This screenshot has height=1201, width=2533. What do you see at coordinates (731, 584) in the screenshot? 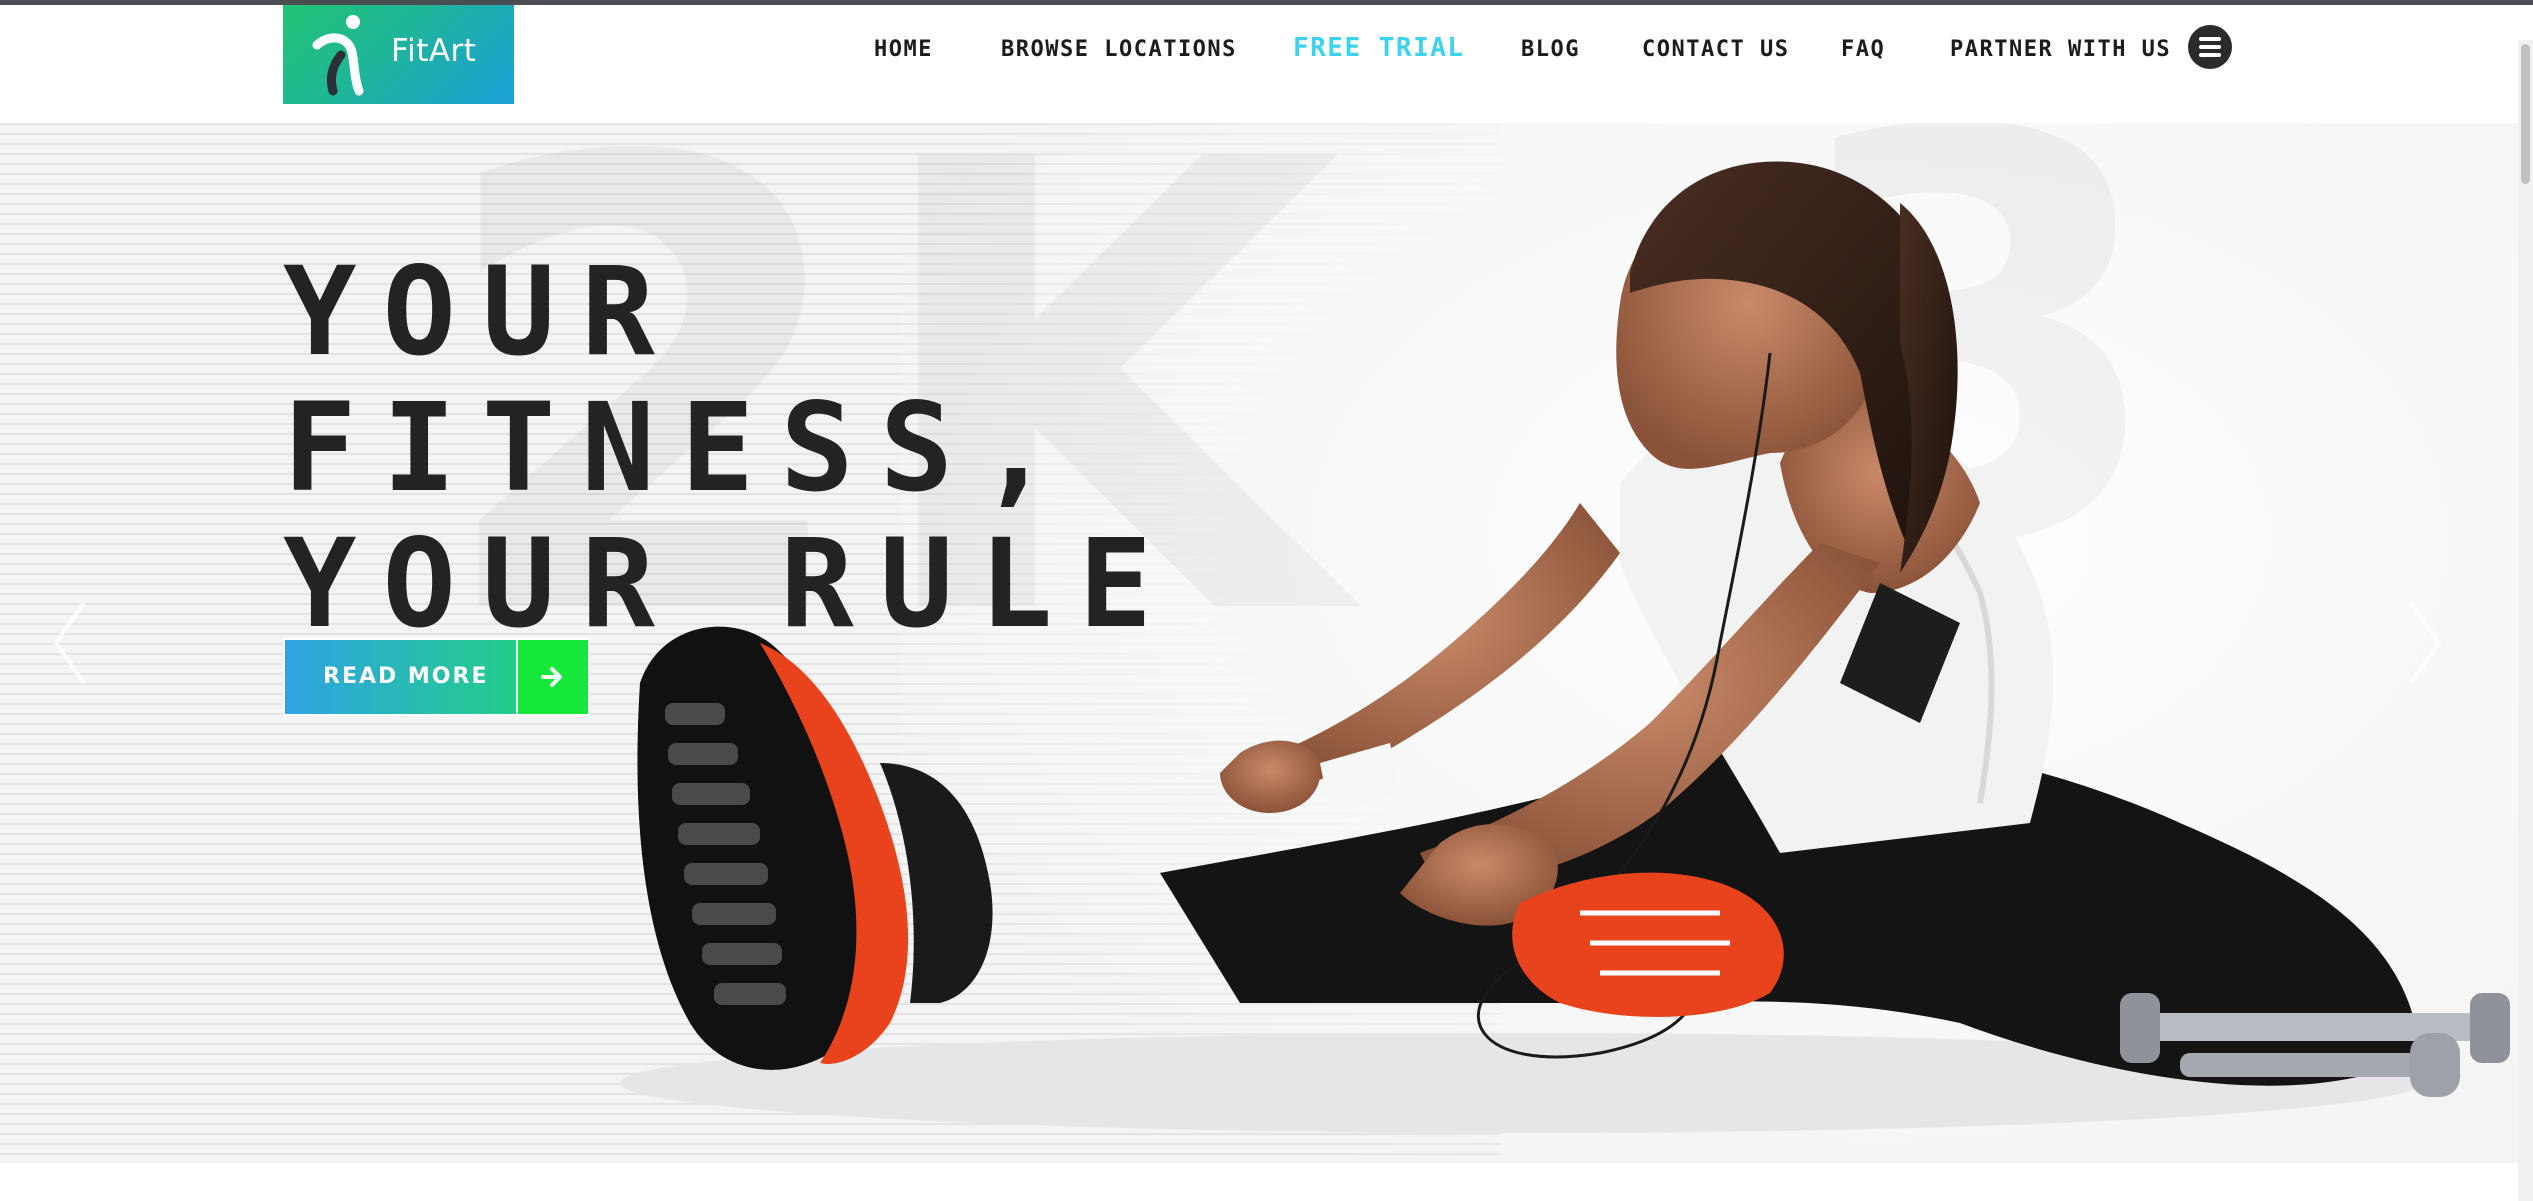
I see `hero-headline-line: YOUR RULE` at bounding box center [731, 584].